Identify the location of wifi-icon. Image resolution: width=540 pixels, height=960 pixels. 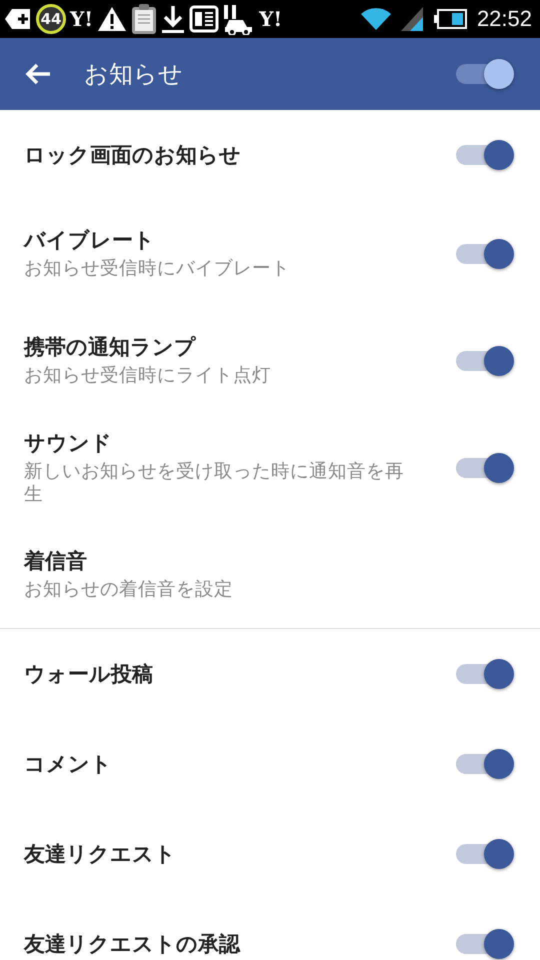
(375, 19).